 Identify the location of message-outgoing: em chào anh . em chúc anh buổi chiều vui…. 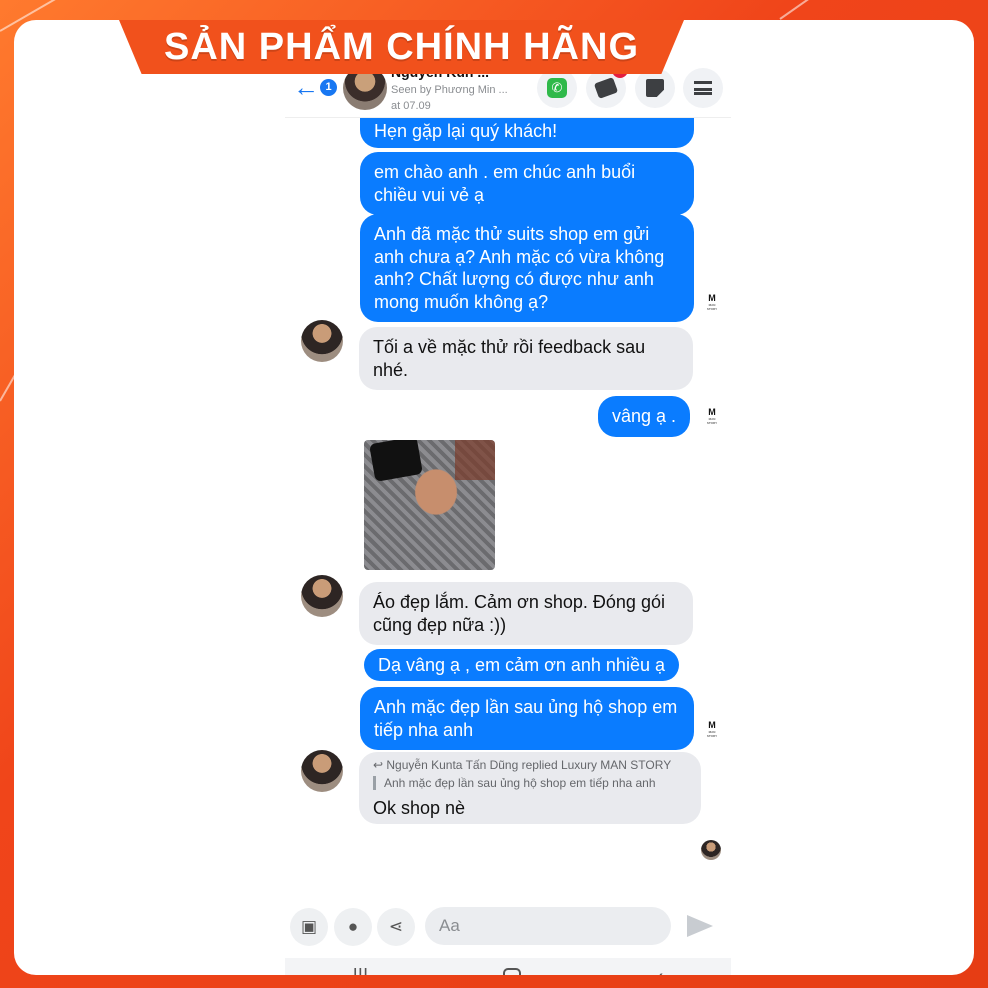
(527, 183).